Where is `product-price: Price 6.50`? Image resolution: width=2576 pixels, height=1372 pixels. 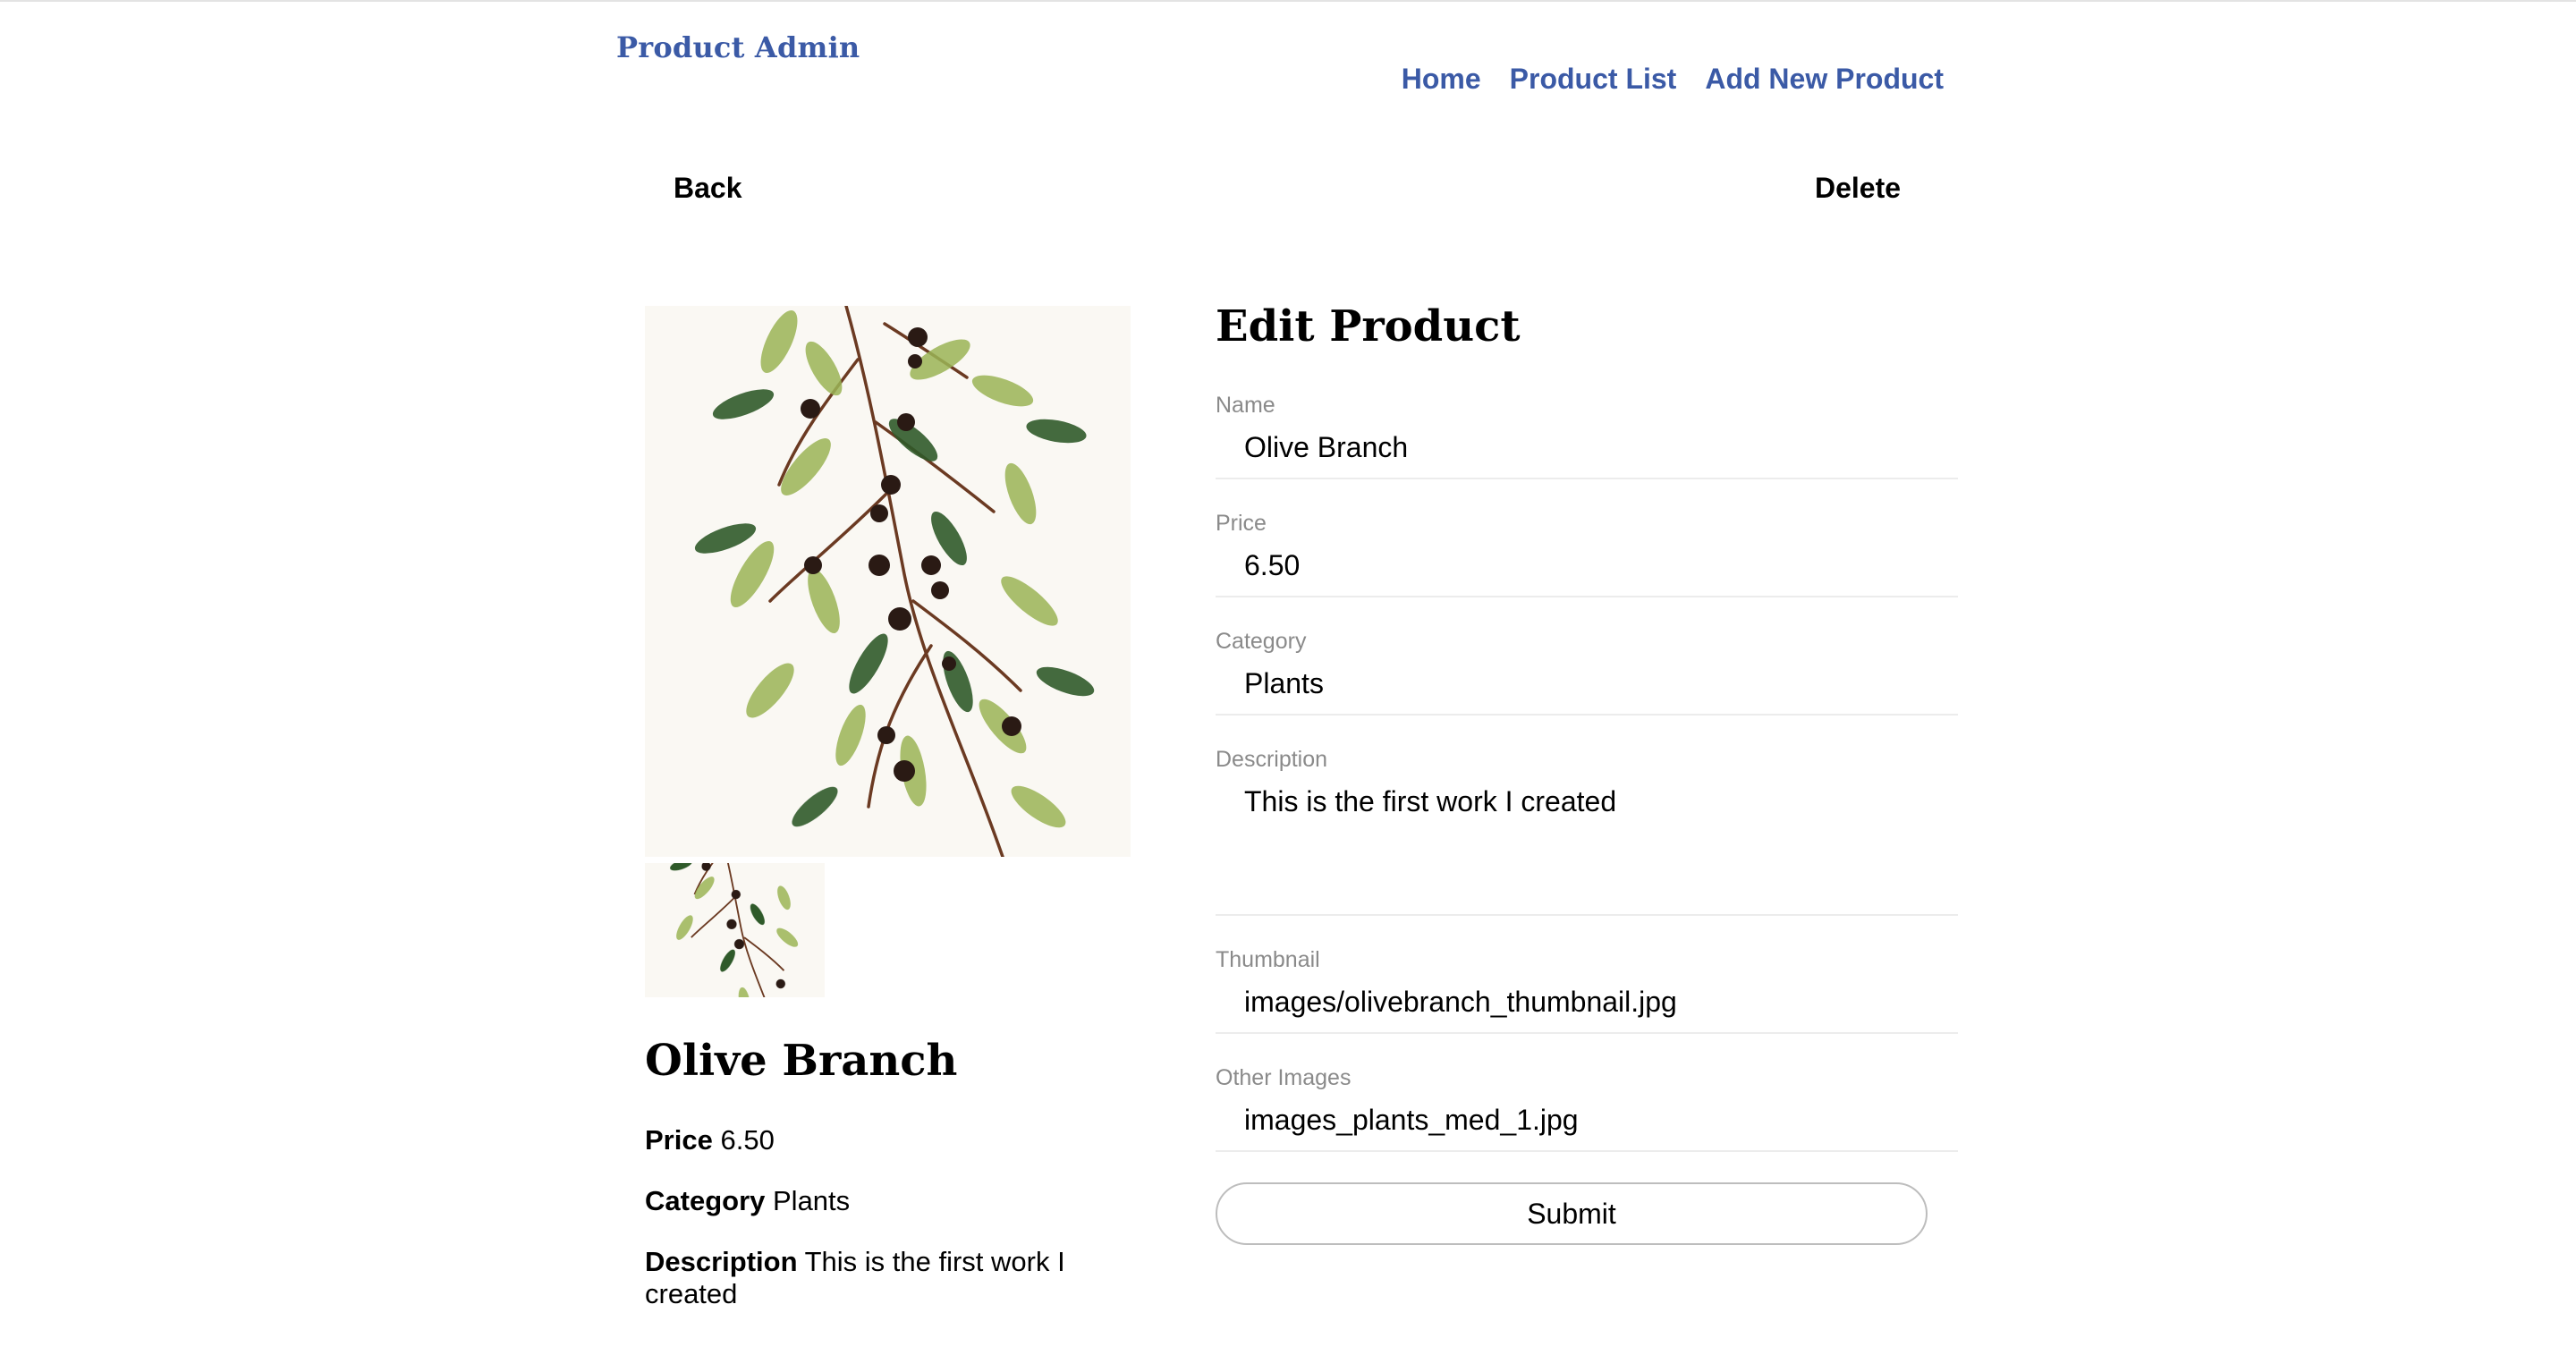
product-price: Price 6.50 is located at coordinates (877, 1140).